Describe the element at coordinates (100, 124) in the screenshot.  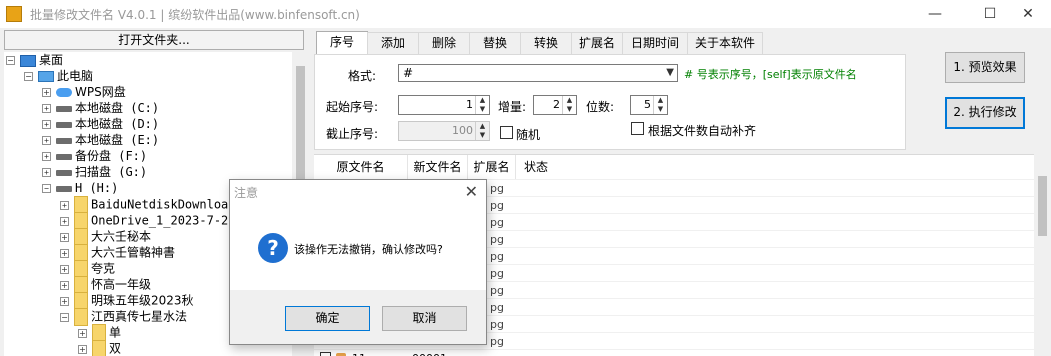
I see `tree-item-drive-d: + 本地磁盘 (D:)` at that location.